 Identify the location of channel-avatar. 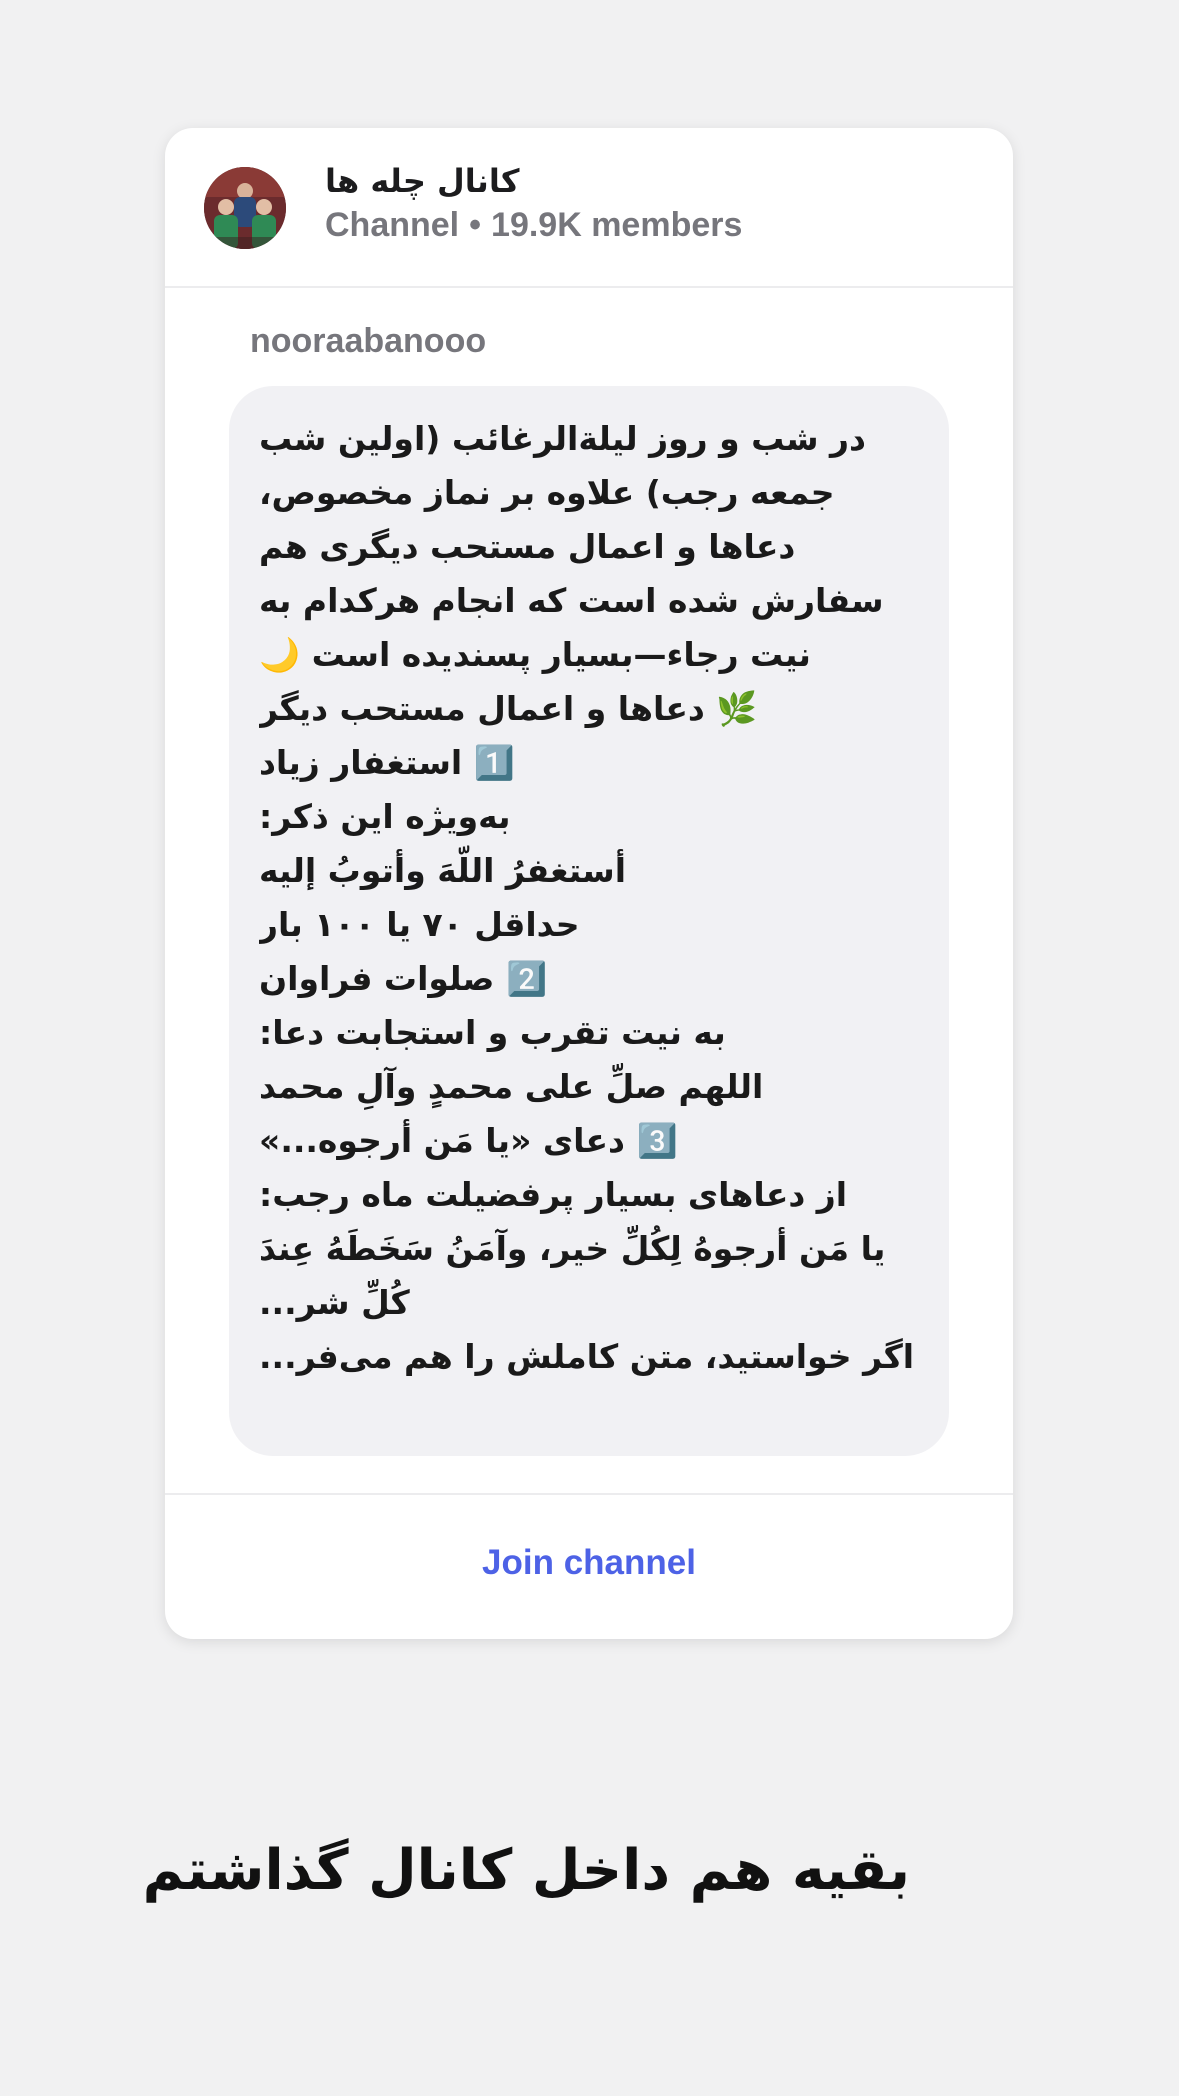
(245, 208).